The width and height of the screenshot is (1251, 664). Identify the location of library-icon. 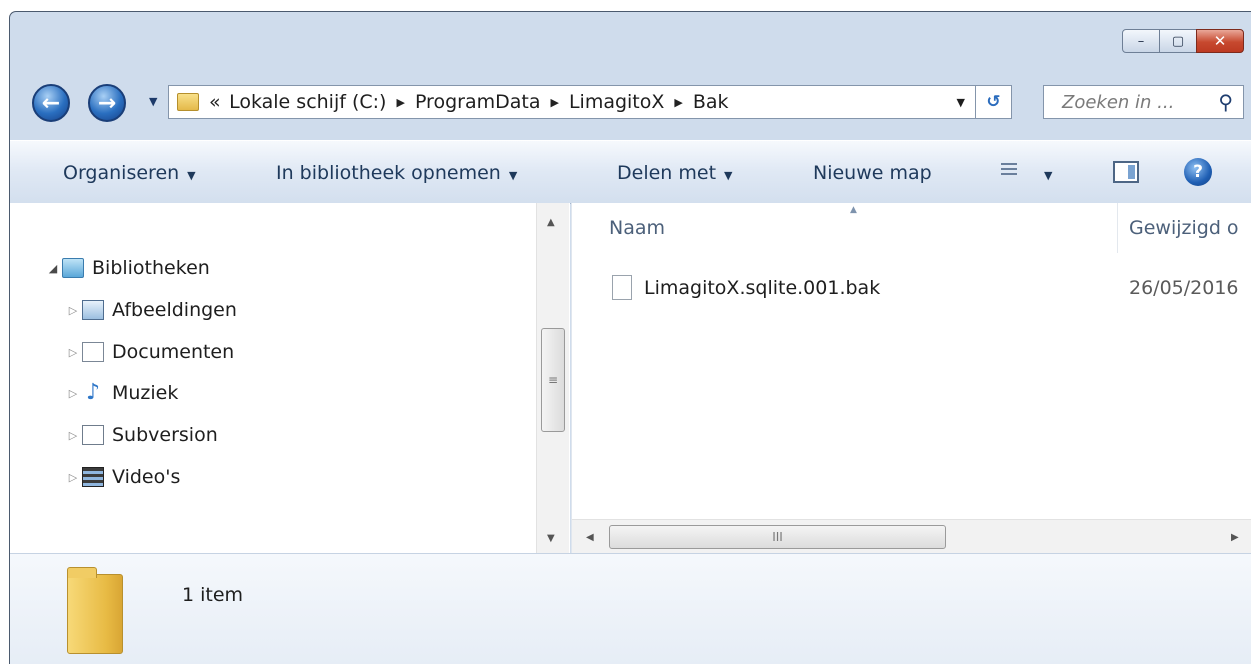
(73, 268).